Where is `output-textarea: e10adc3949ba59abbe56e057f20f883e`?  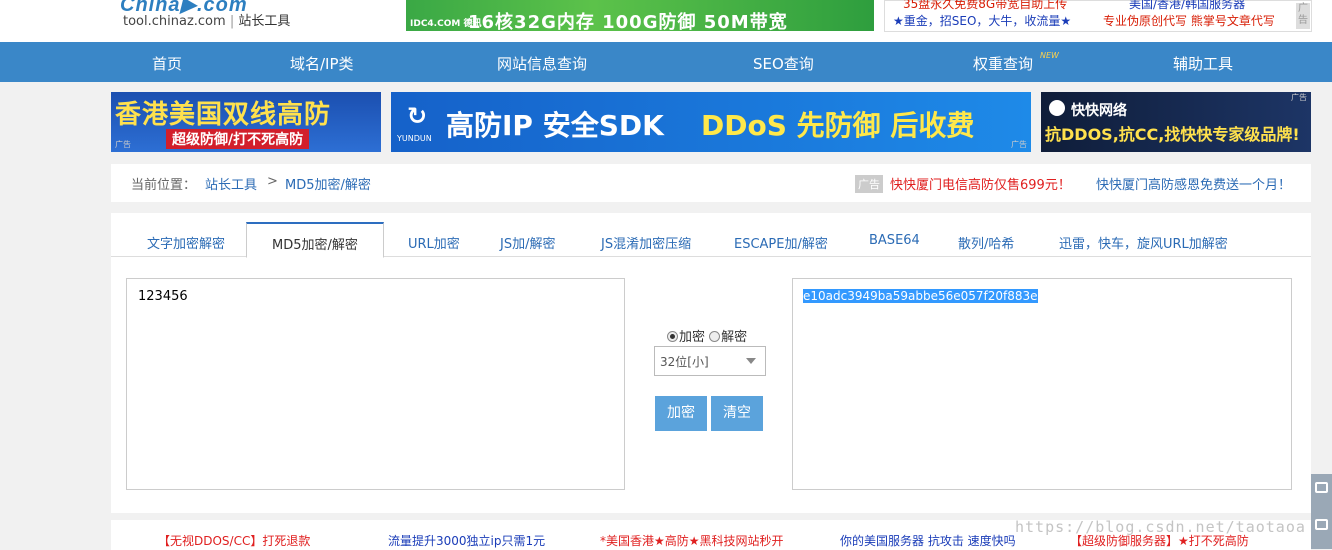
output-textarea: e10adc3949ba59abbe56e057f20f883e is located at coordinates (1042, 384).